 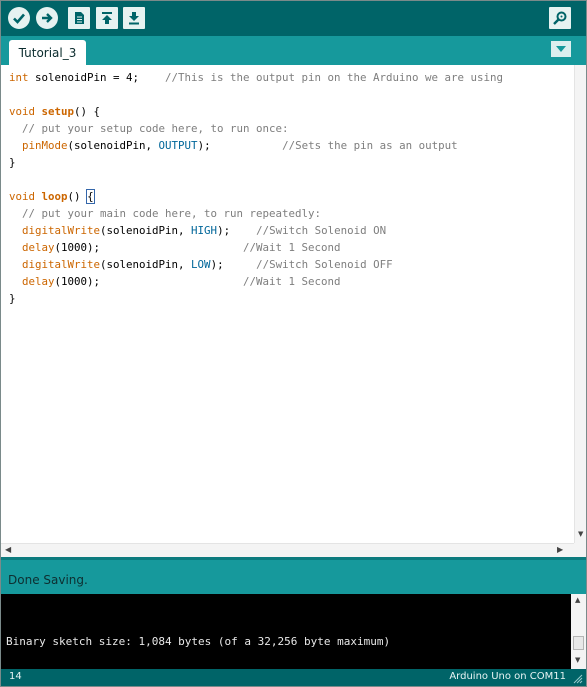 I want to click on triangle-down-icon, so click(x=561, y=49).